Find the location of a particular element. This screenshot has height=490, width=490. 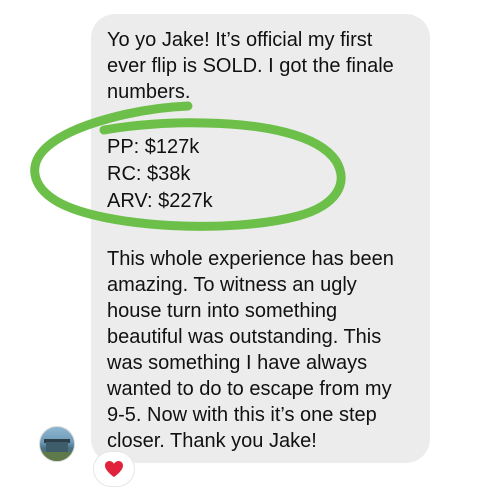

purchase-price-line: PP: $127k is located at coordinates (153, 147).